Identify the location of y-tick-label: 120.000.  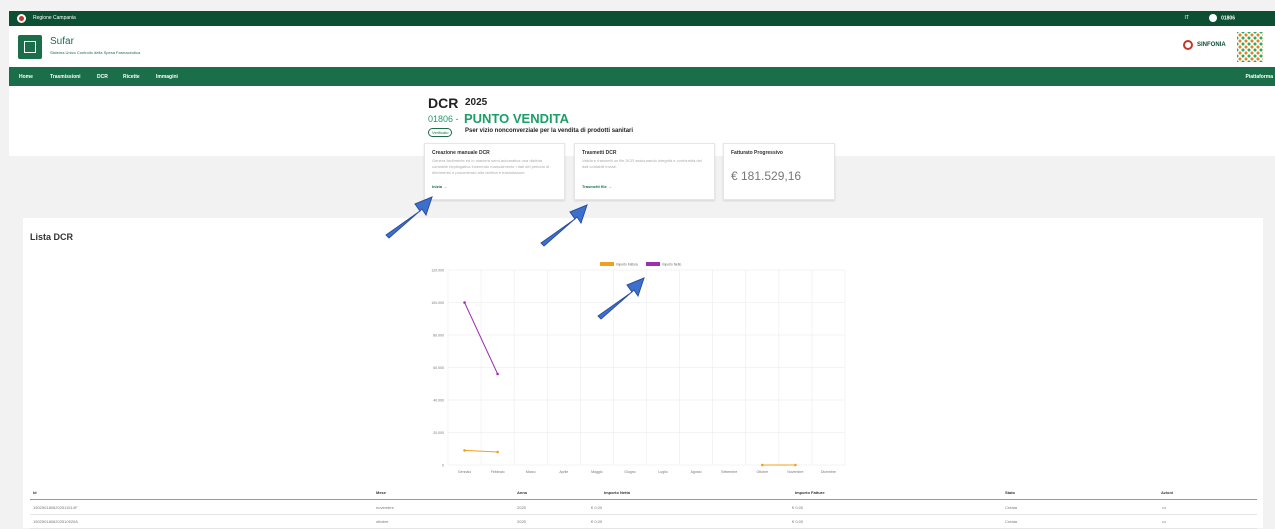
(437, 271).